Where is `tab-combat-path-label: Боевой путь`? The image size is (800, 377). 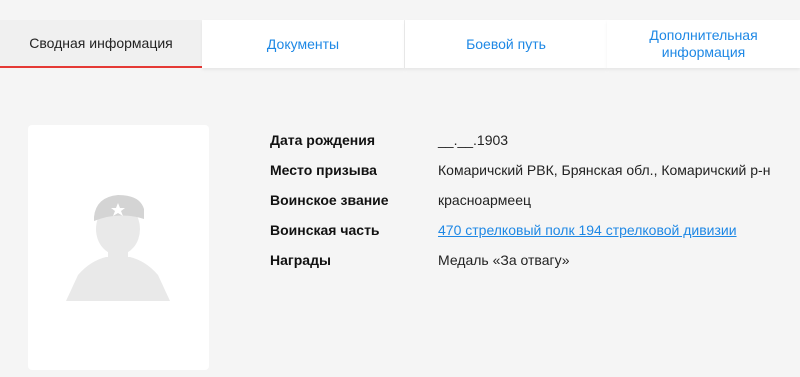
tab-combat-path-label: Боевой путь is located at coordinates (506, 43).